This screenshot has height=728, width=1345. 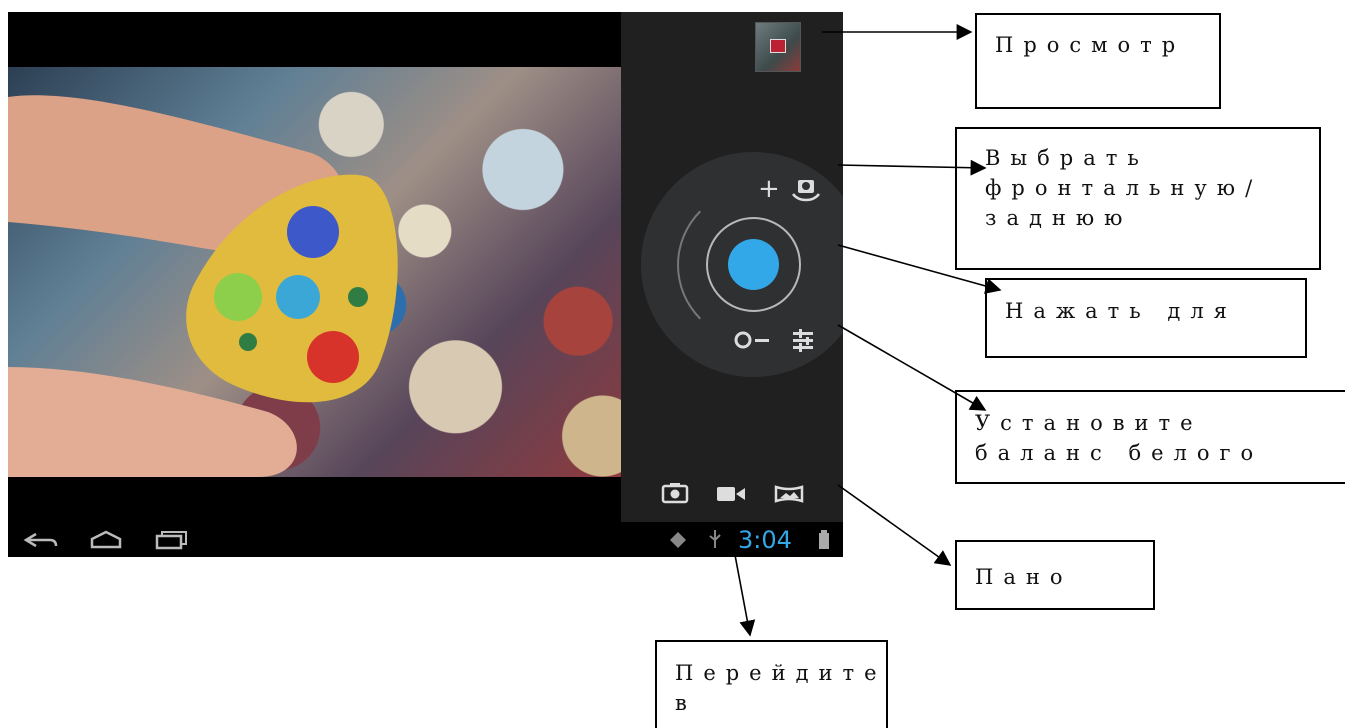 What do you see at coordinates (745, 595) in the screenshot?
I see `arrow-go-to` at bounding box center [745, 595].